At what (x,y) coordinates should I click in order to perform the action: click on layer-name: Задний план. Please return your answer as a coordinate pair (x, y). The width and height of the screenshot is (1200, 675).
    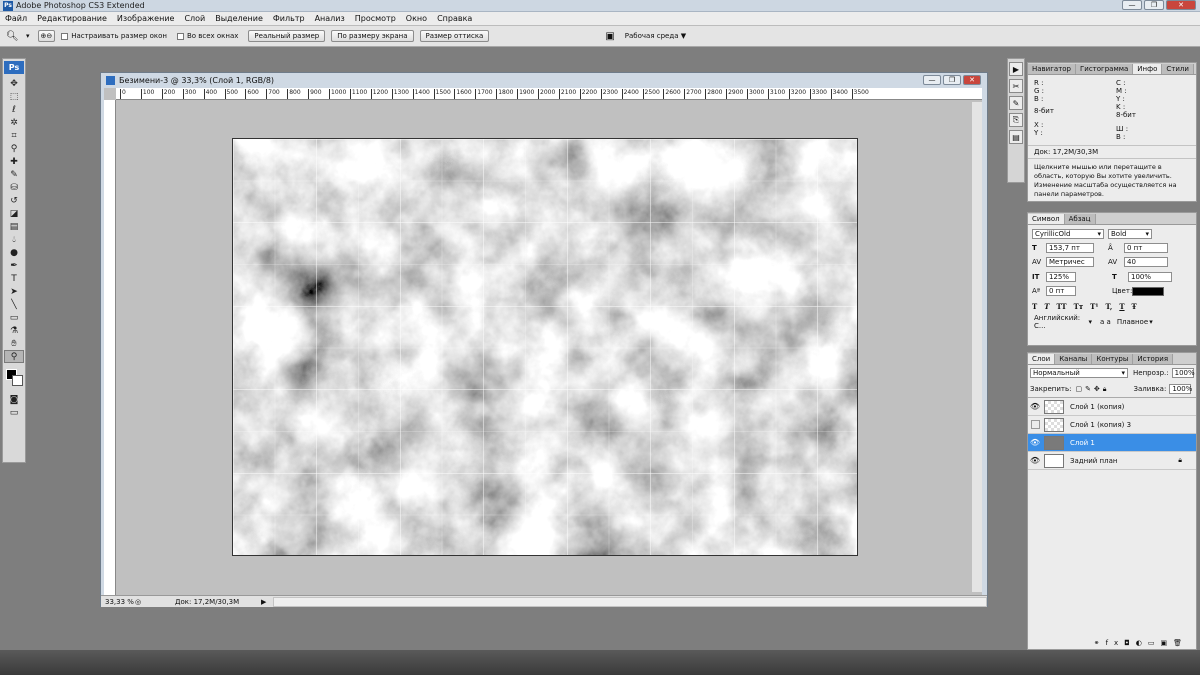
    Looking at the image, I should click on (1124, 461).